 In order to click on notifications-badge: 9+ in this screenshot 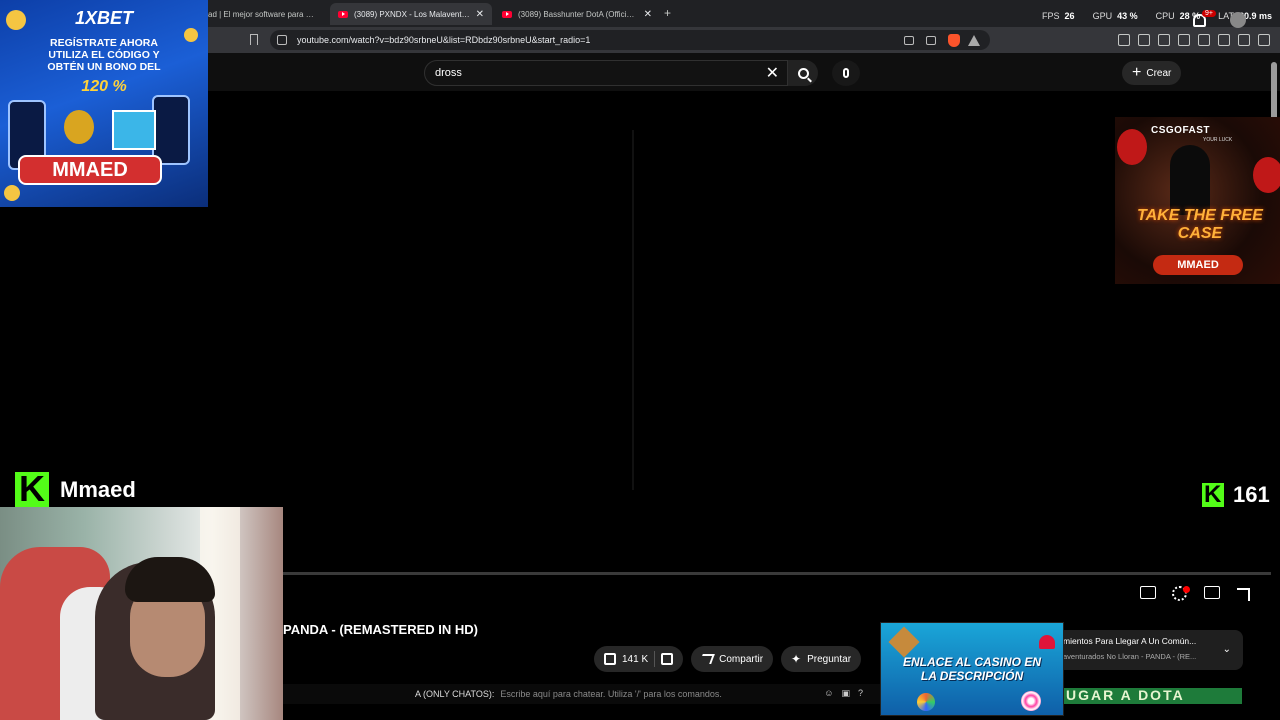, I will do `click(1209, 13)`.